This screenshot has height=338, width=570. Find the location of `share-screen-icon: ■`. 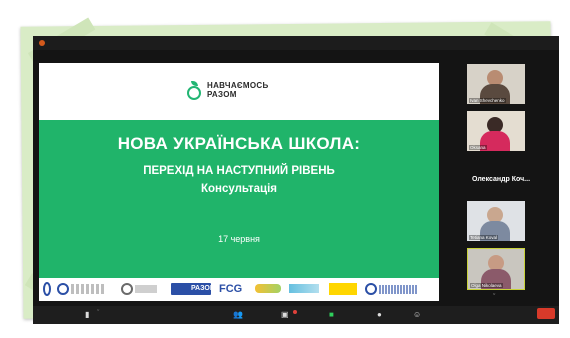

share-screen-icon: ■ is located at coordinates (331, 315).